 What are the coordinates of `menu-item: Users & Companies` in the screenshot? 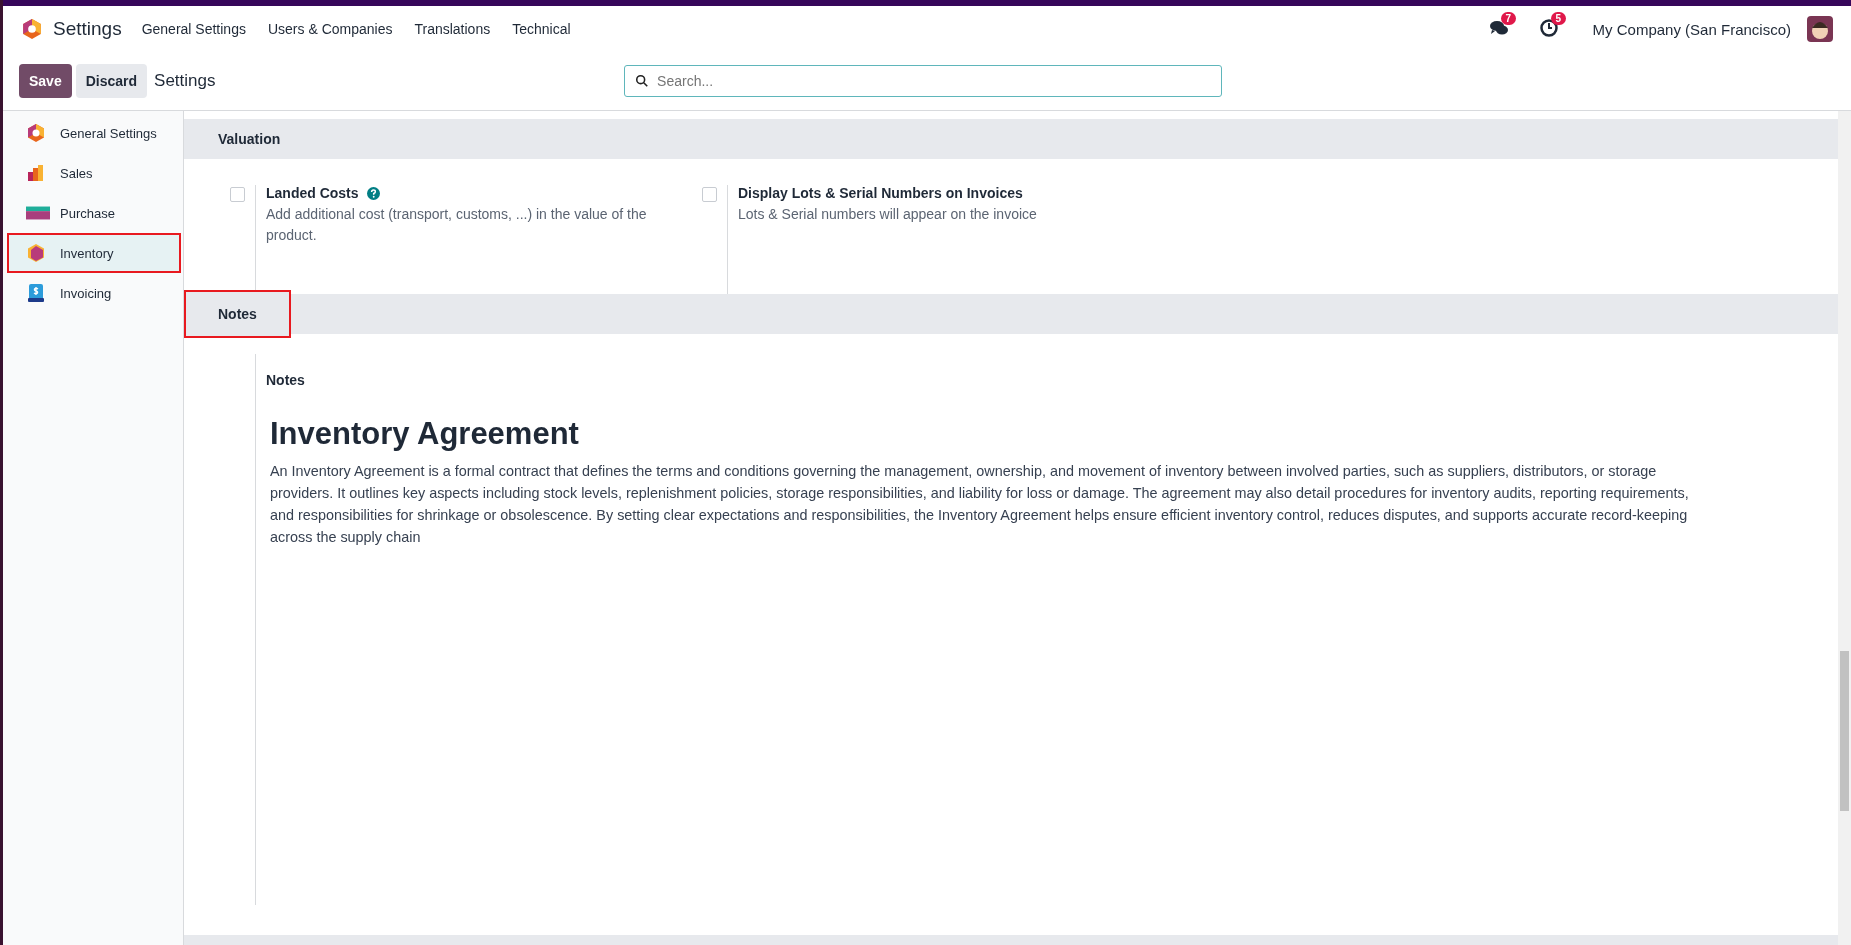 It's located at (330, 29).